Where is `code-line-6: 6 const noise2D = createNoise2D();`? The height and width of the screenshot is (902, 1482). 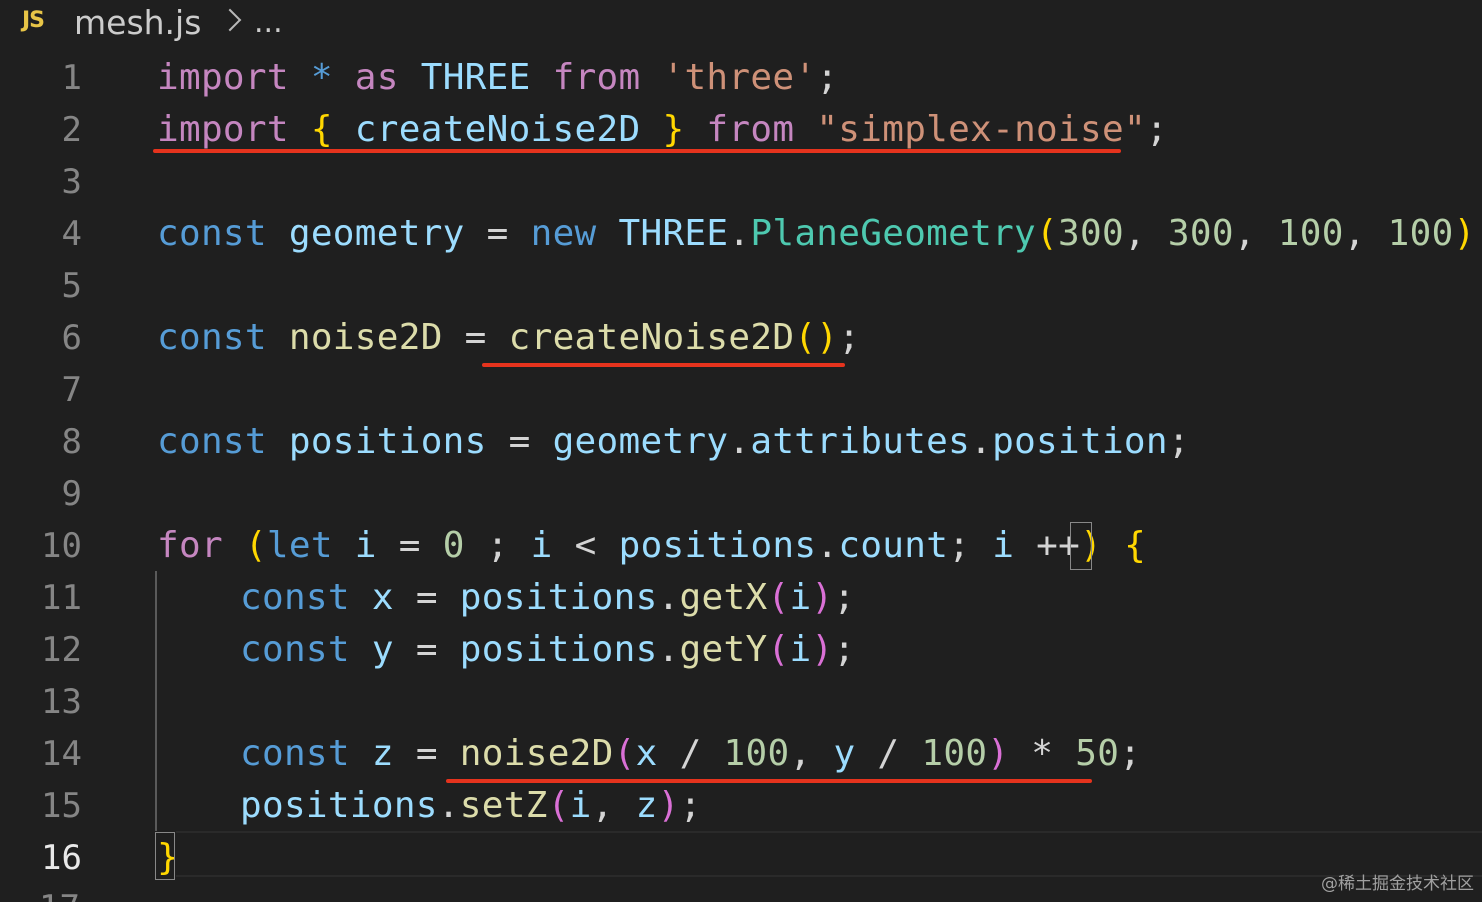 code-line-6: 6 const noise2D = createNoise2D(); is located at coordinates (741, 338).